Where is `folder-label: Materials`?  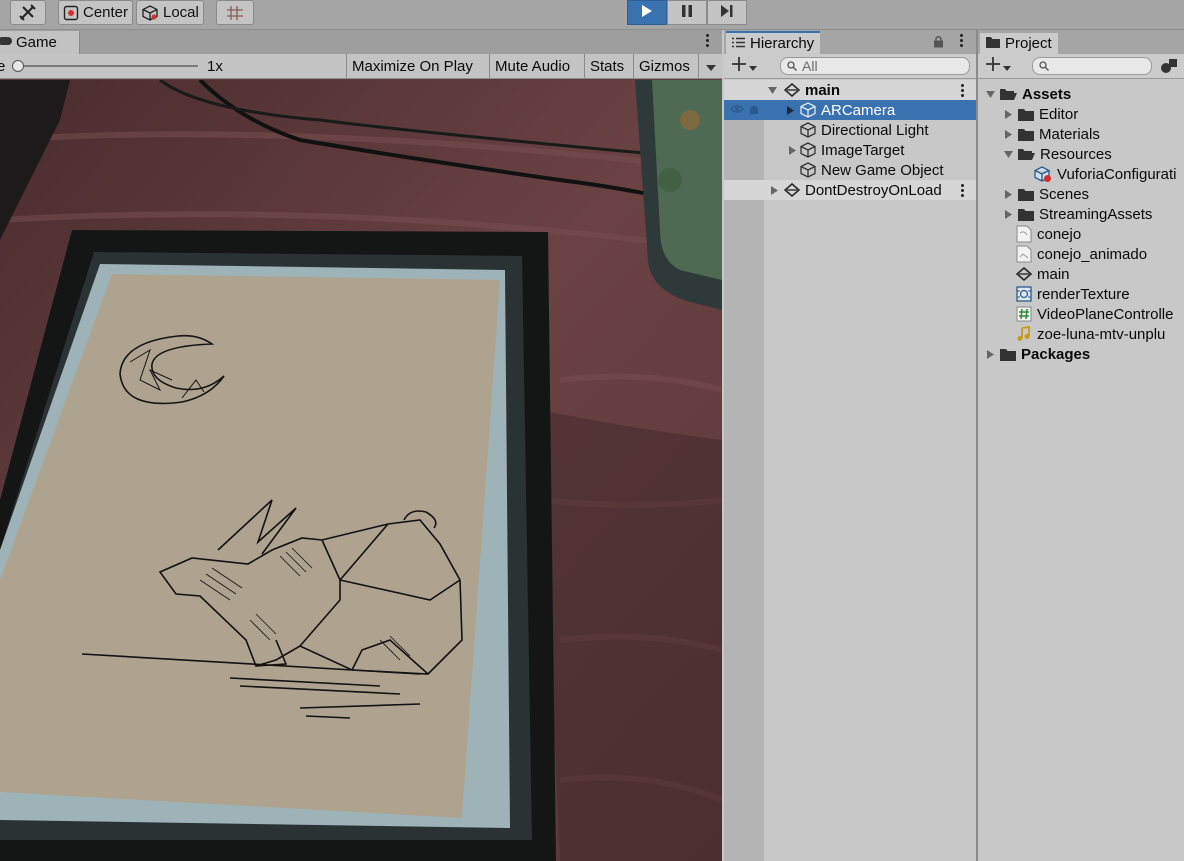 folder-label: Materials is located at coordinates (1069, 134).